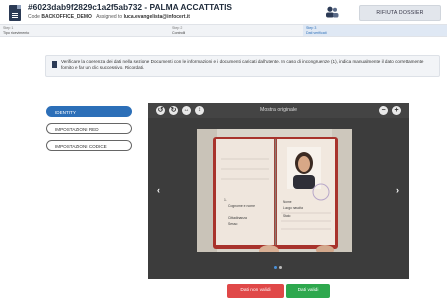 Image resolution: width=447 pixels, height=307 pixels. What do you see at coordinates (375, 30) in the screenshot?
I see `step-3: Step 3 Dati verificati` at bounding box center [375, 30].